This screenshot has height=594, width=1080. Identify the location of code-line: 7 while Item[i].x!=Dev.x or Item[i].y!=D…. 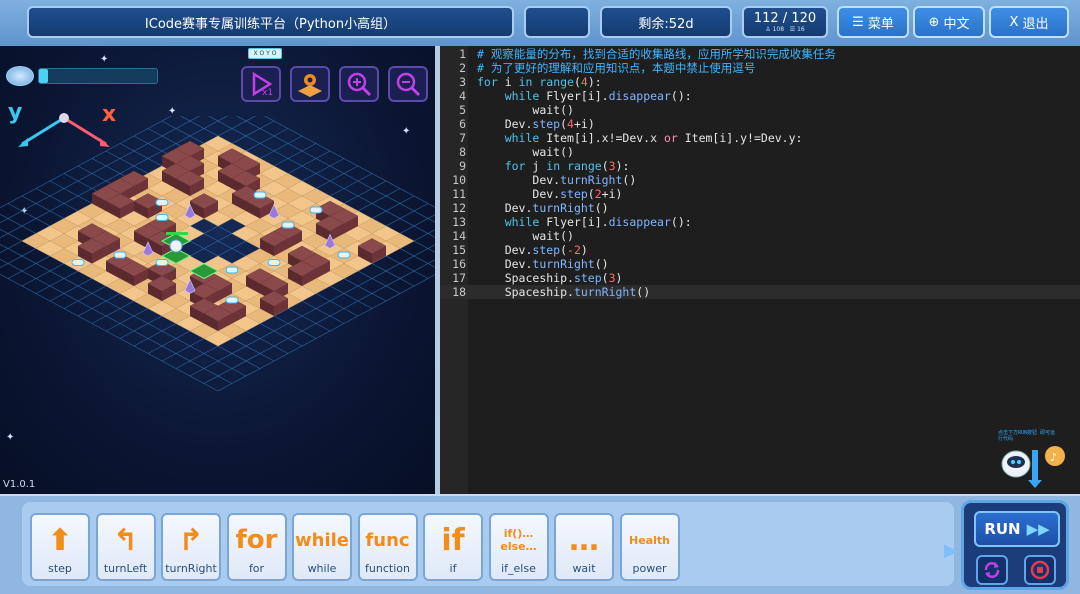
(760, 138).